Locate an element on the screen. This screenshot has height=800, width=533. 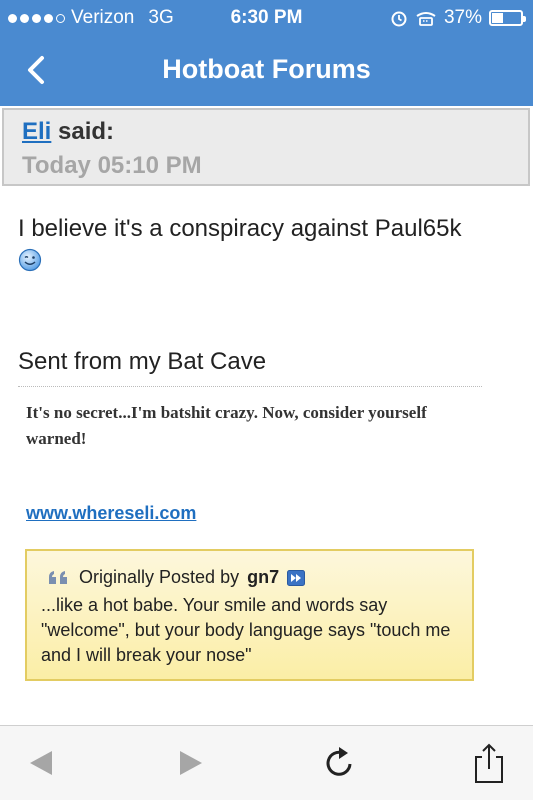
battery-percent: 37% is located at coordinates (462, 17).